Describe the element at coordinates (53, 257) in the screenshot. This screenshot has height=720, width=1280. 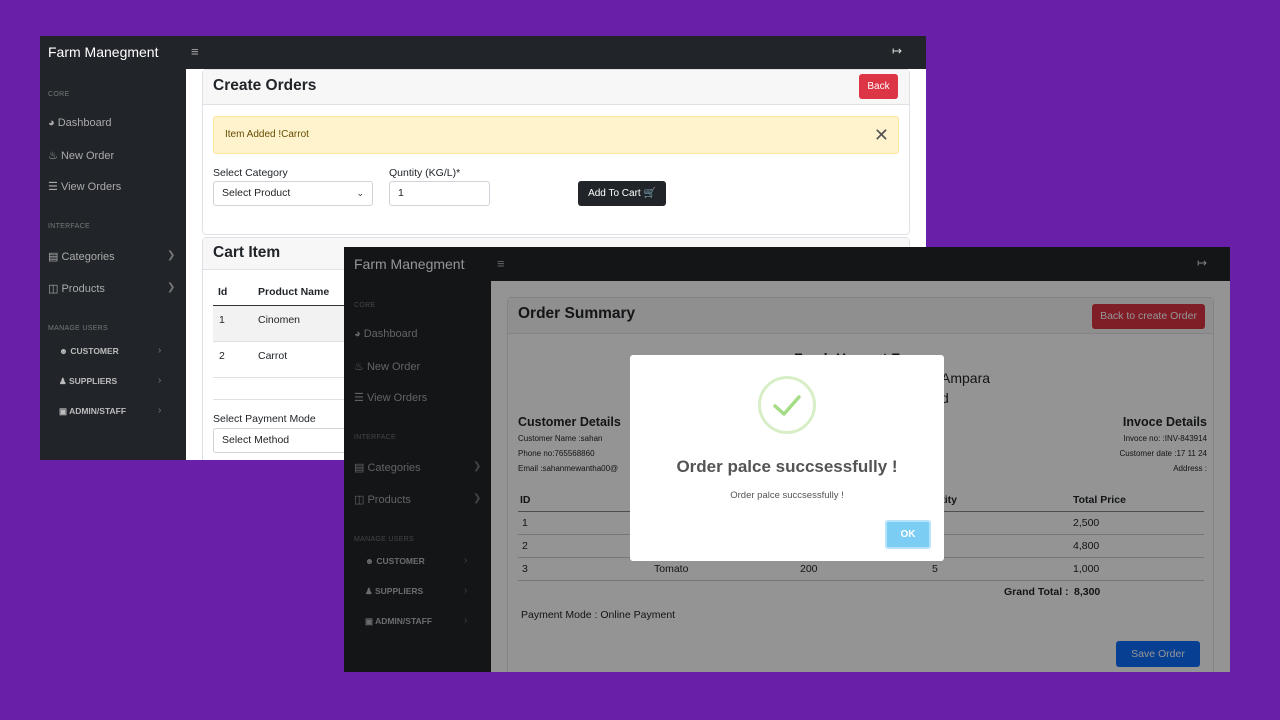
I see `table-icon: ▤` at that location.